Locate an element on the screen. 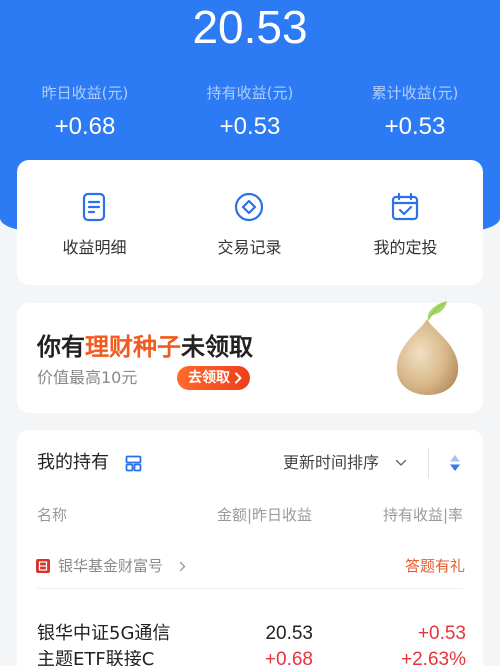 This screenshot has height=666, width=500. fund-amount: 20.53 is located at coordinates (289, 633).